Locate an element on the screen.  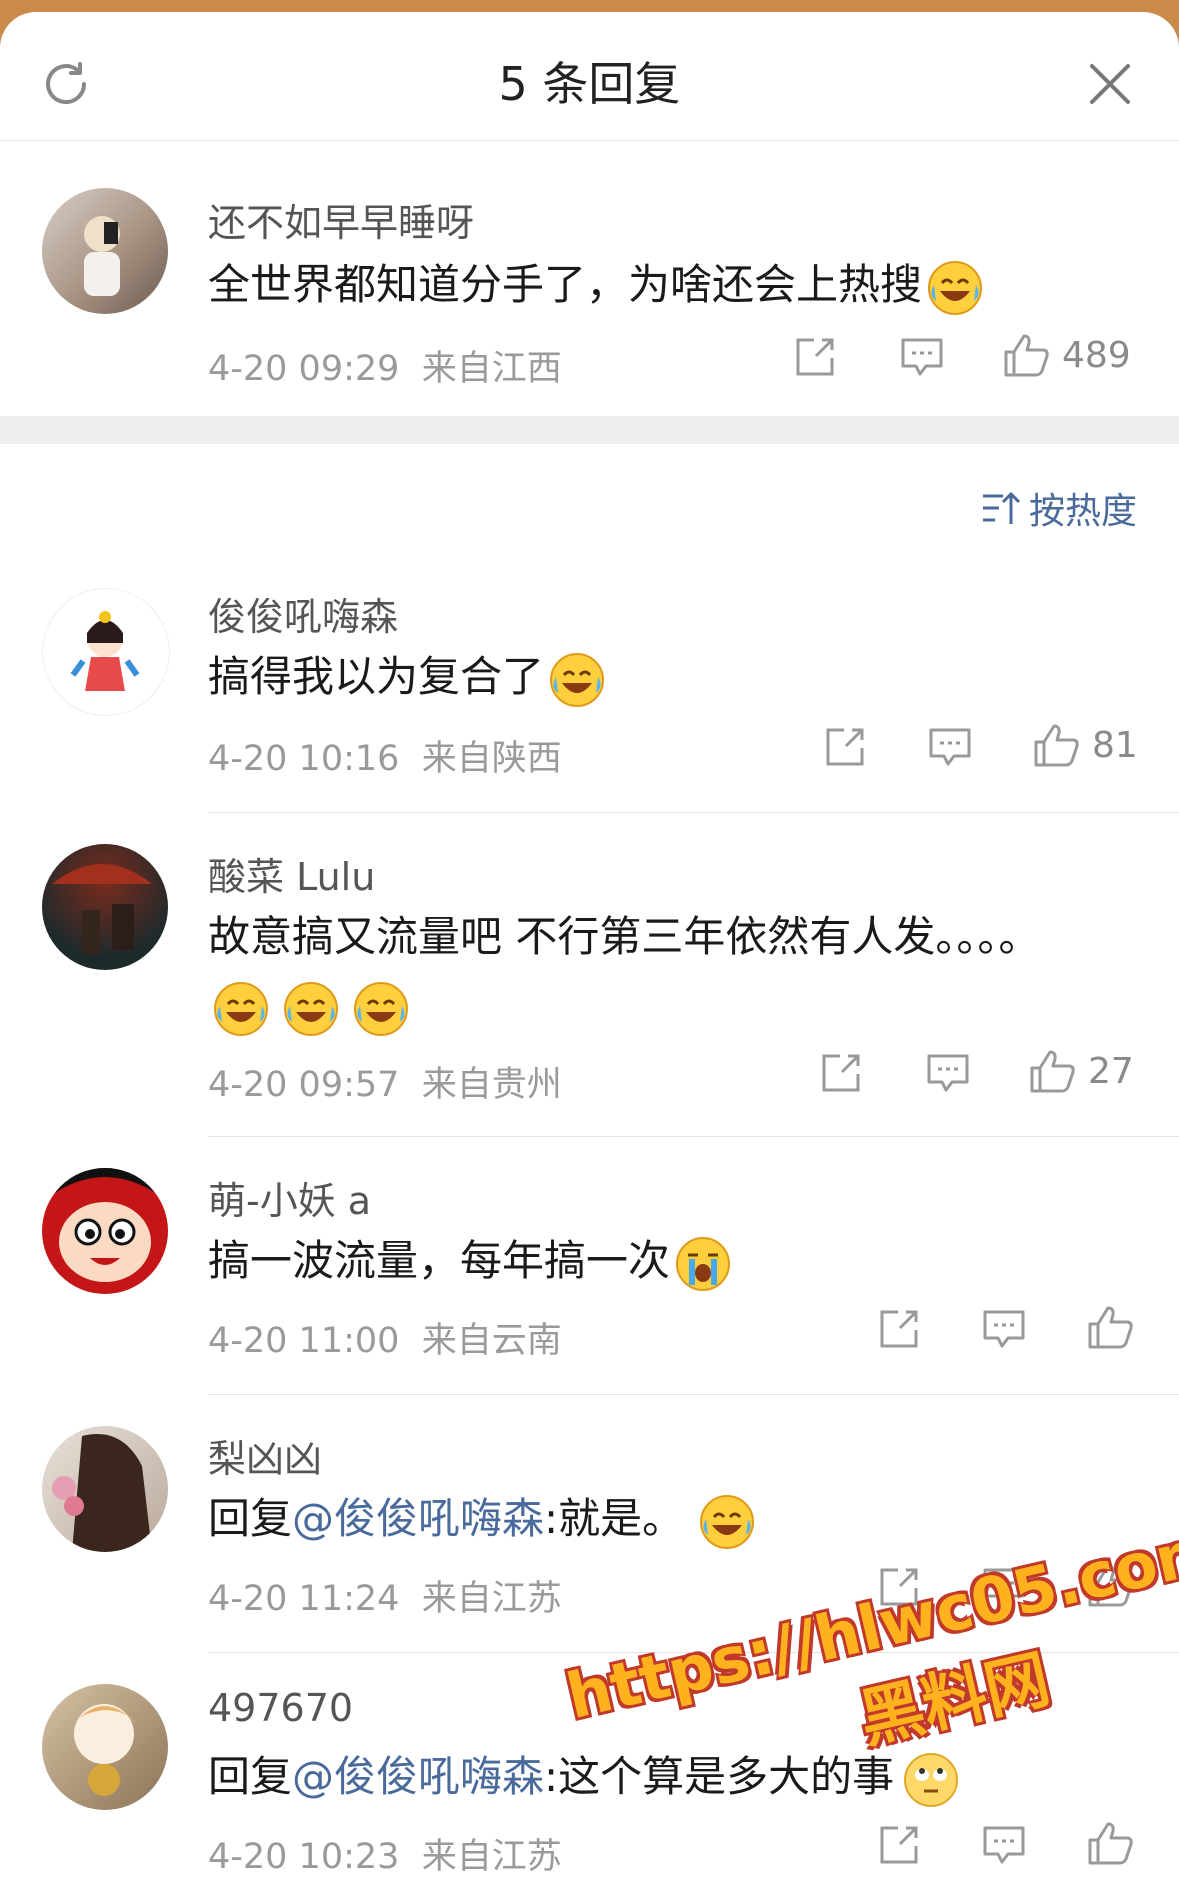
section-divider is located at coordinates (589, 430).